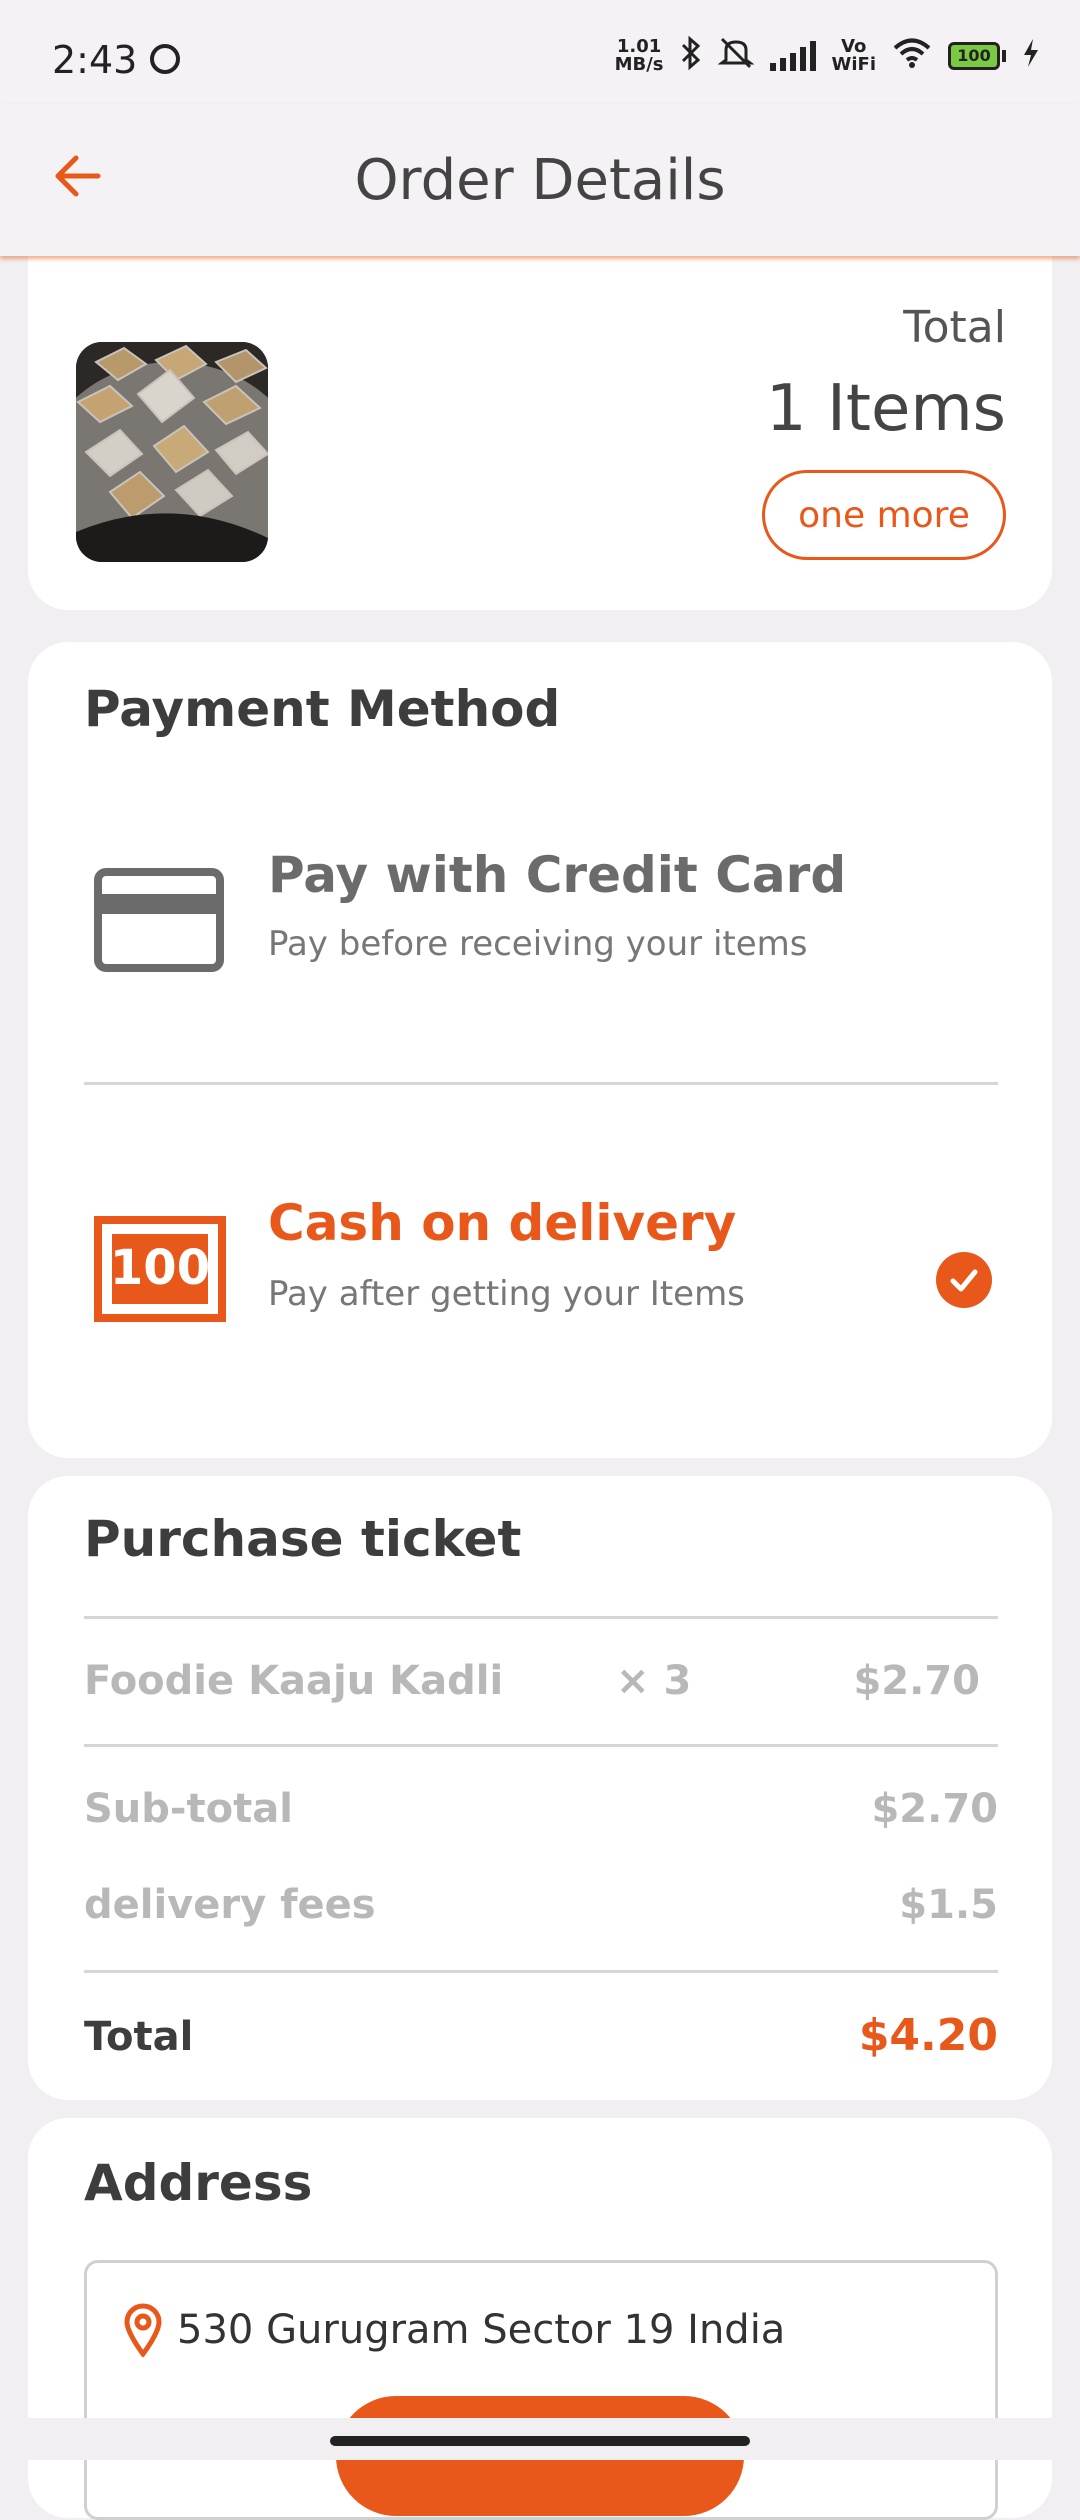 This screenshot has width=1080, height=2520. What do you see at coordinates (735, 56) in the screenshot?
I see `mute-icon` at bounding box center [735, 56].